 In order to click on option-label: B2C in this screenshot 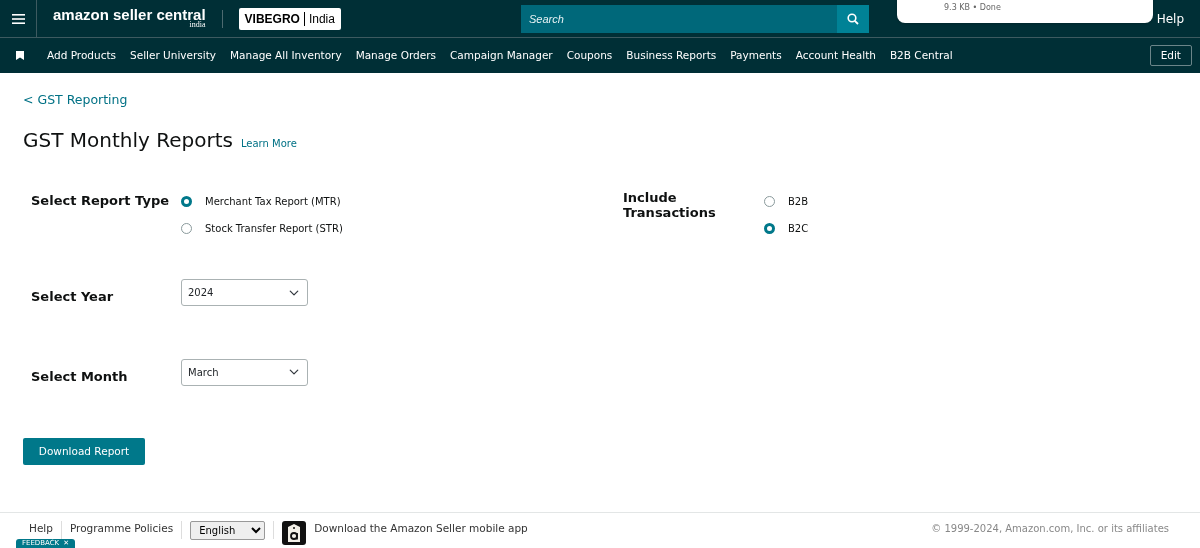, I will do `click(798, 229)`.